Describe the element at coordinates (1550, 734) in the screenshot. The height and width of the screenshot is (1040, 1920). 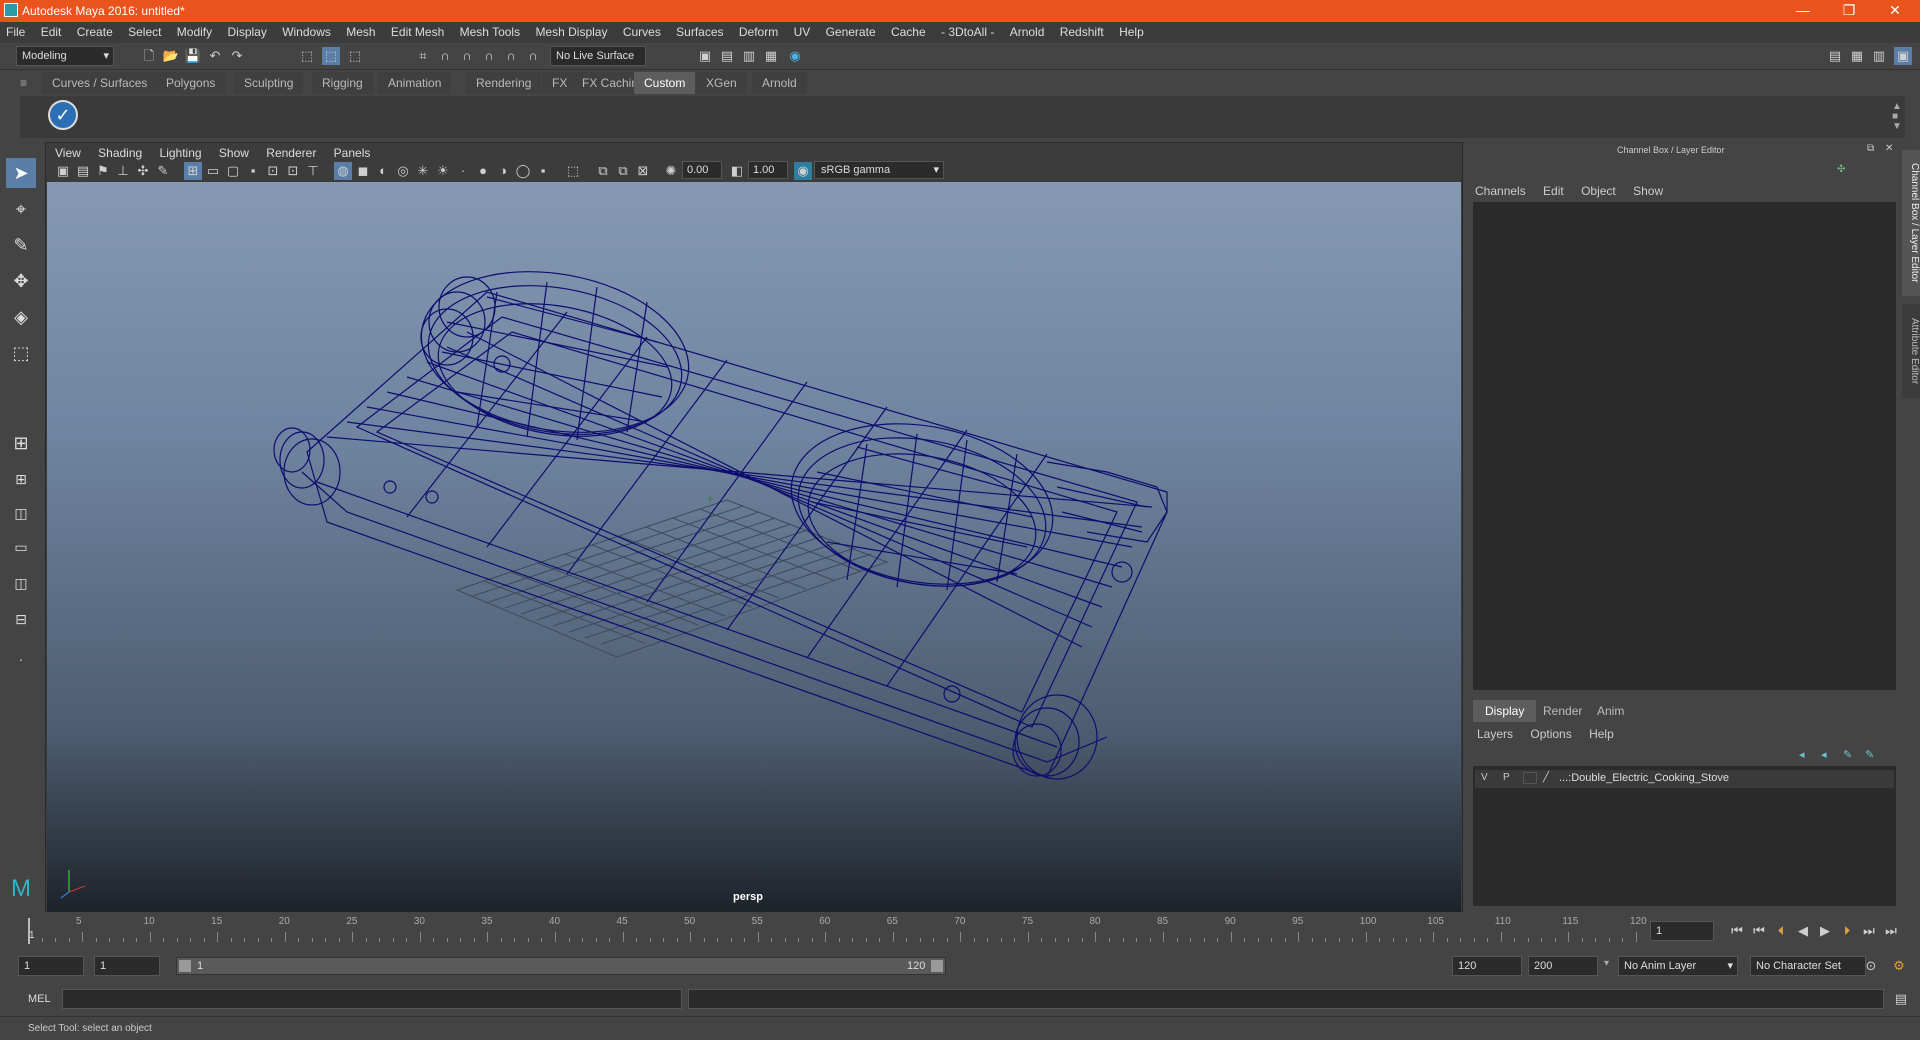
I see `layer-menu-options: Options` at that location.